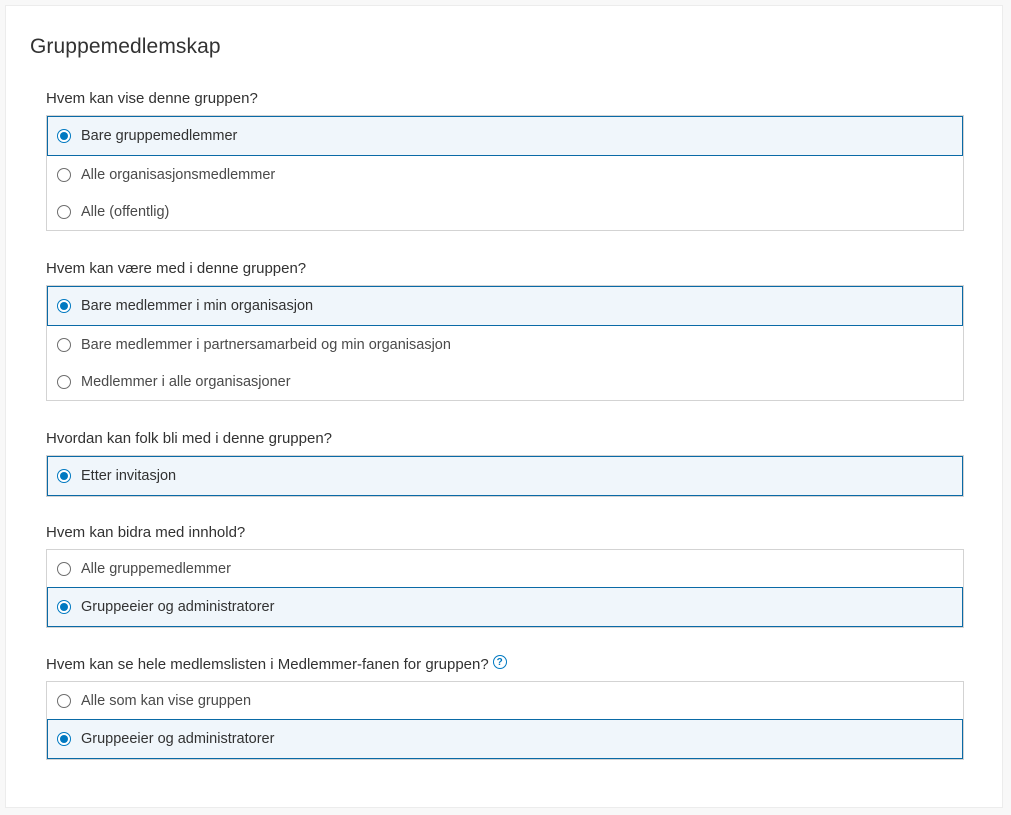 The image size is (1011, 815). What do you see at coordinates (505, 700) in the screenshot?
I see `option-anyone-who-can-view: Alle som kan vise gruppen` at bounding box center [505, 700].